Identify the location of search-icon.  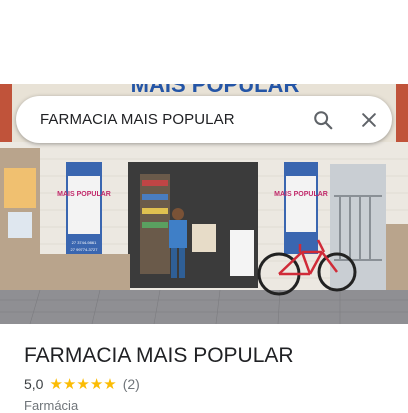
(323, 119).